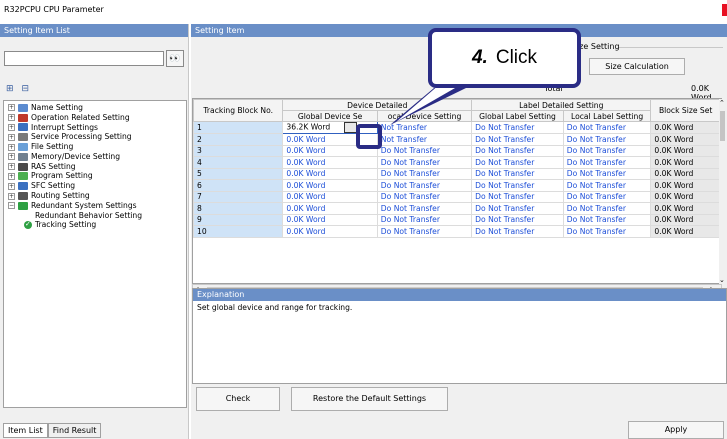 This screenshot has width=727, height=439. Describe the element at coordinates (479, 57) in the screenshot. I see `callout-step: 4.` at that location.